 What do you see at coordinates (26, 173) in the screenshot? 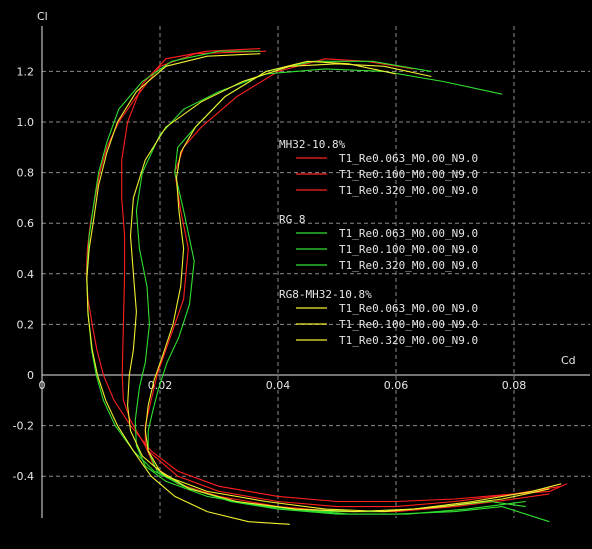
I see `y-tick-label: 0.8` at bounding box center [26, 173].